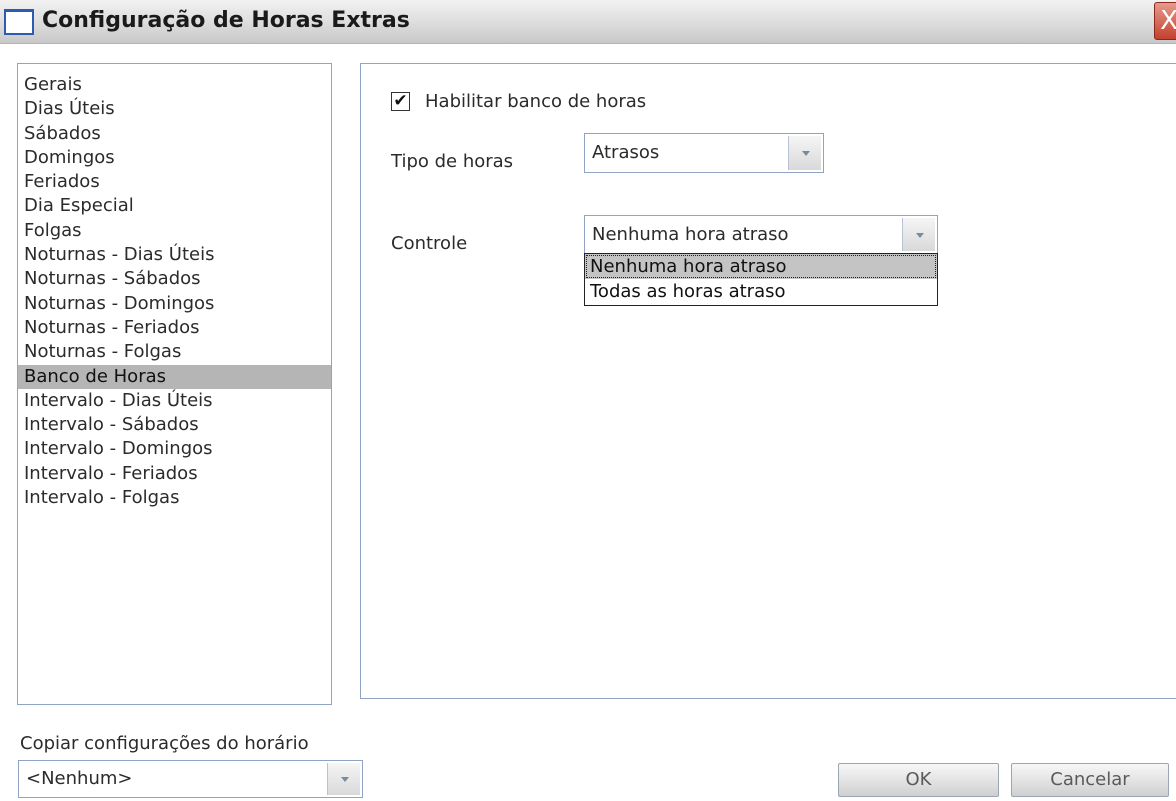  Describe the element at coordinates (174, 425) in the screenshot. I see `sidebar-item: Intervalo - Sábados` at that location.